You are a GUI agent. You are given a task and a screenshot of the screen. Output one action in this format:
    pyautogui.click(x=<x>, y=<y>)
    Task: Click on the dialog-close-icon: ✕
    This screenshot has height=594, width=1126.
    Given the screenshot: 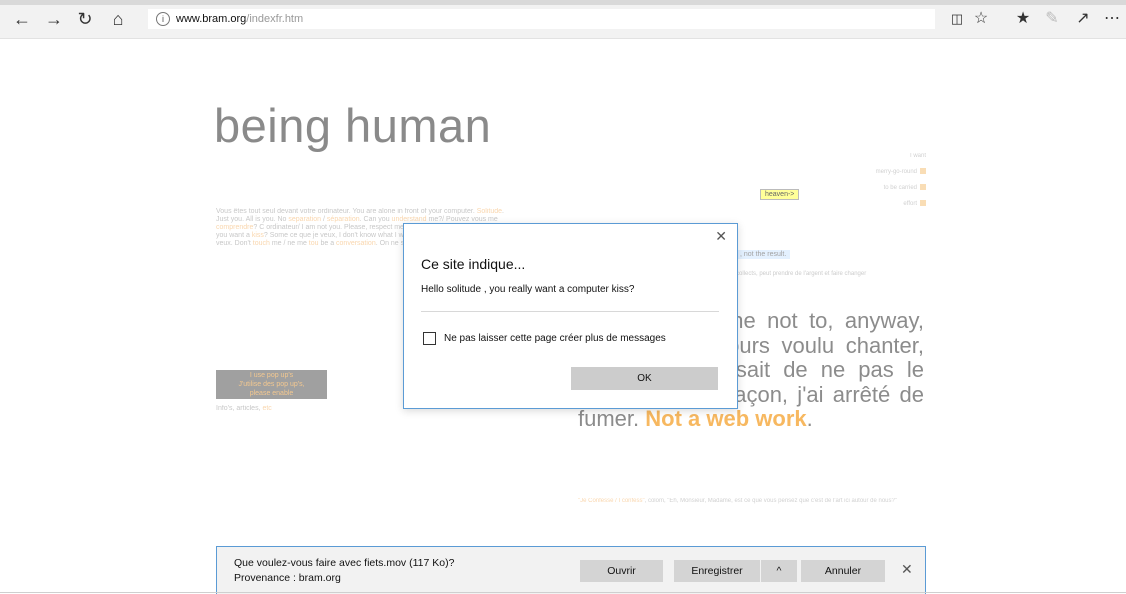 What is the action you would take?
    pyautogui.click(x=721, y=236)
    